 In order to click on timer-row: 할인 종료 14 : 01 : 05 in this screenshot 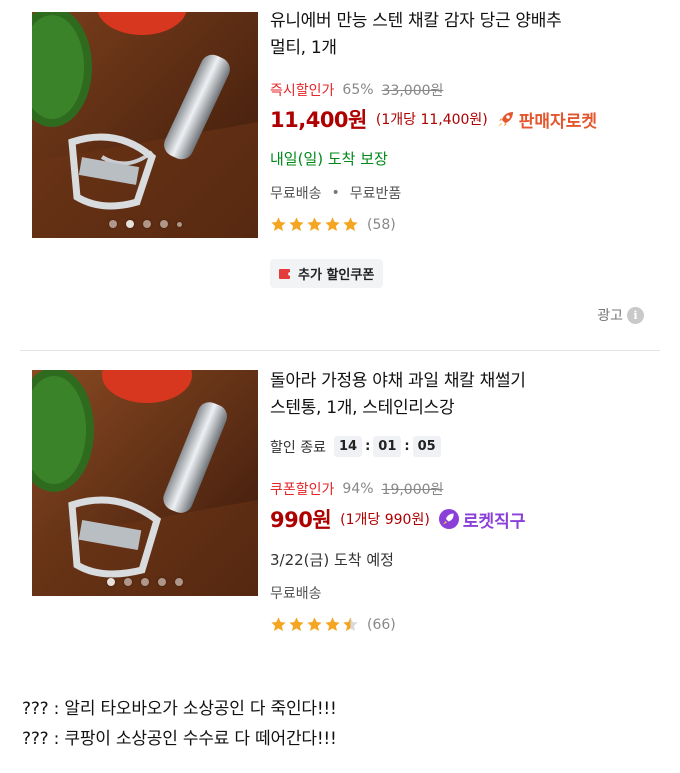, I will do `click(355, 446)`.